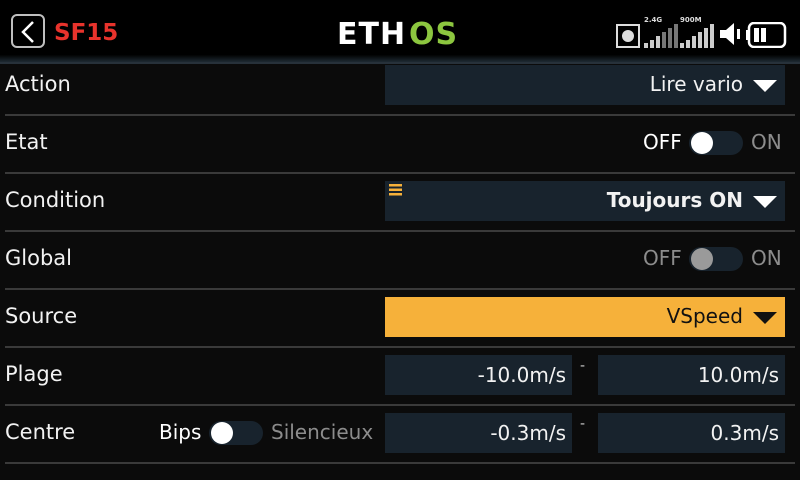  Describe the element at coordinates (585, 201) in the screenshot. I see `condition-select: Toujours ON` at that location.